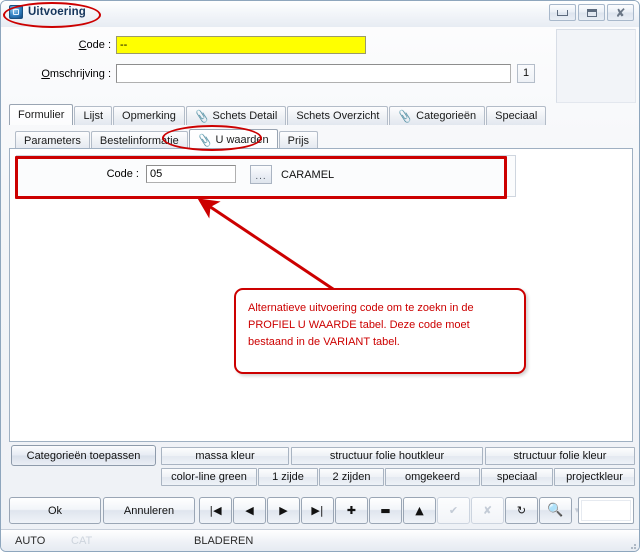 The height and width of the screenshot is (552, 640). Describe the element at coordinates (526, 73) in the screenshot. I see `record-count-box: 1` at that location.